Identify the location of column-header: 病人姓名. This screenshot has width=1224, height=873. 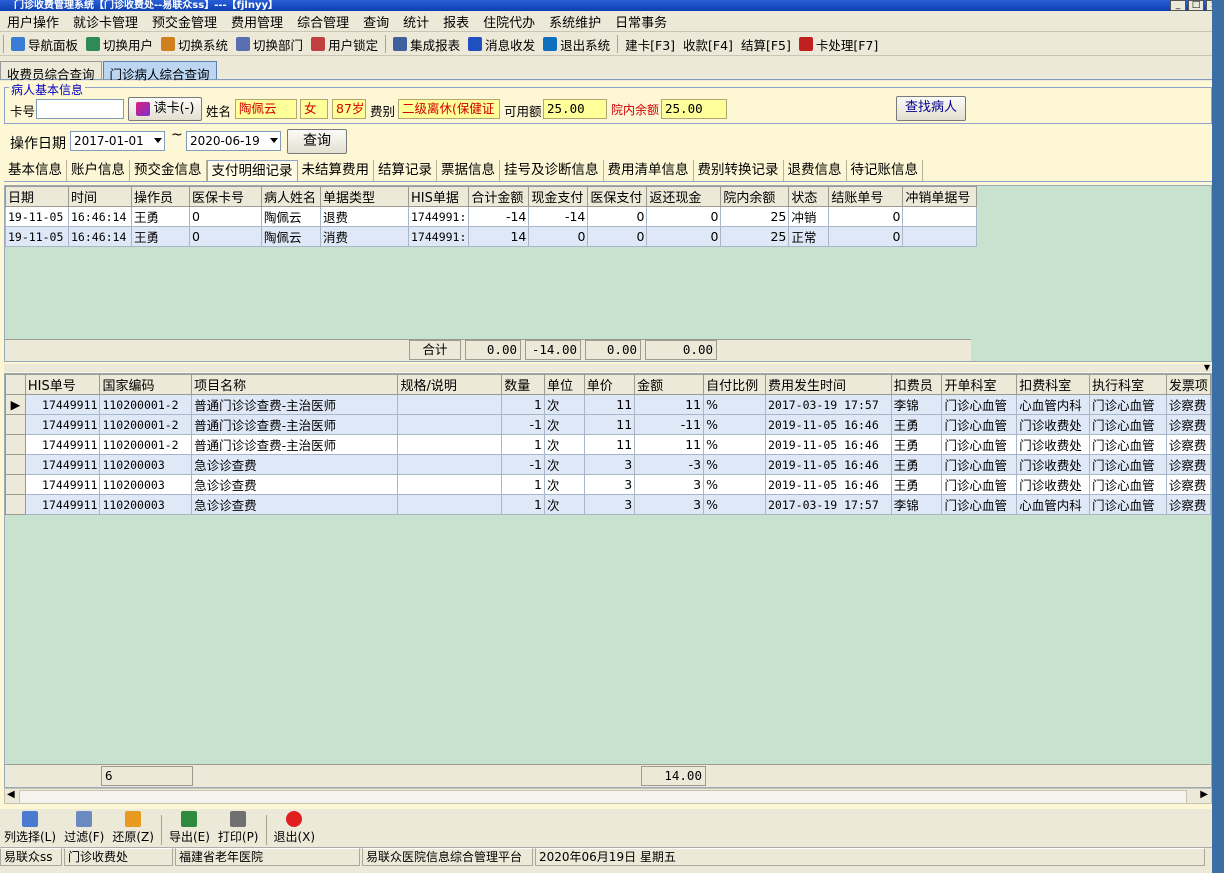
(291, 196).